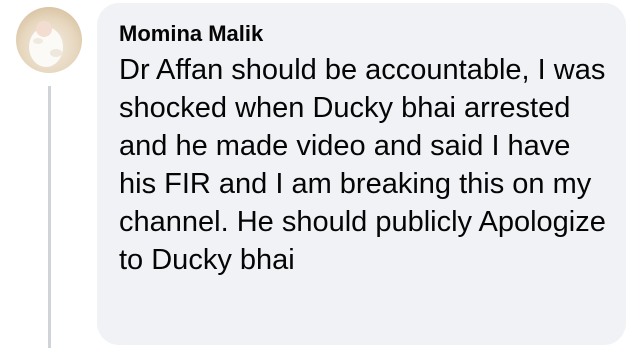  Describe the element at coordinates (46, 44) in the screenshot. I see `profile-photo-icon` at that location.